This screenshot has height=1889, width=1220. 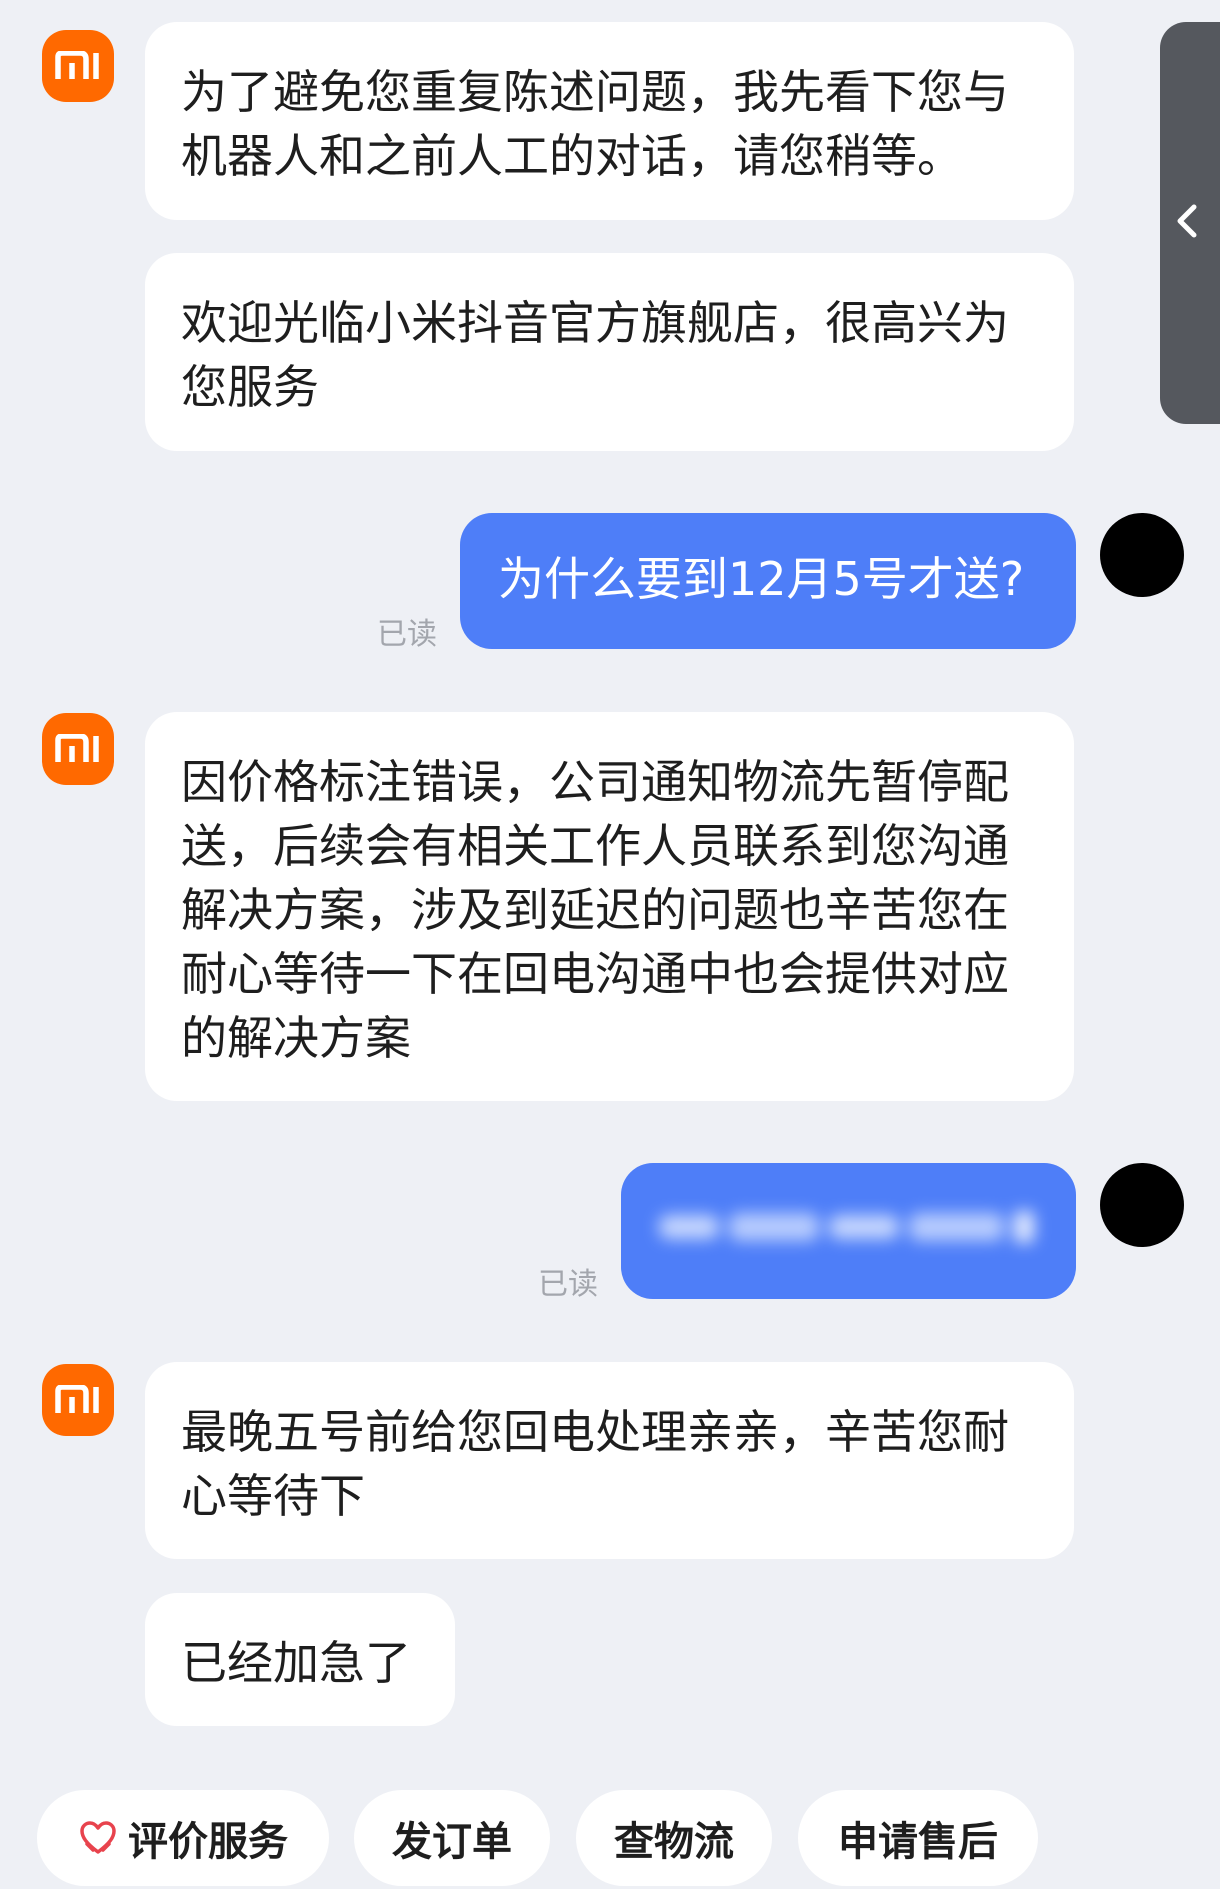 I want to click on track-logistics-button: 查物流, so click(x=674, y=1838).